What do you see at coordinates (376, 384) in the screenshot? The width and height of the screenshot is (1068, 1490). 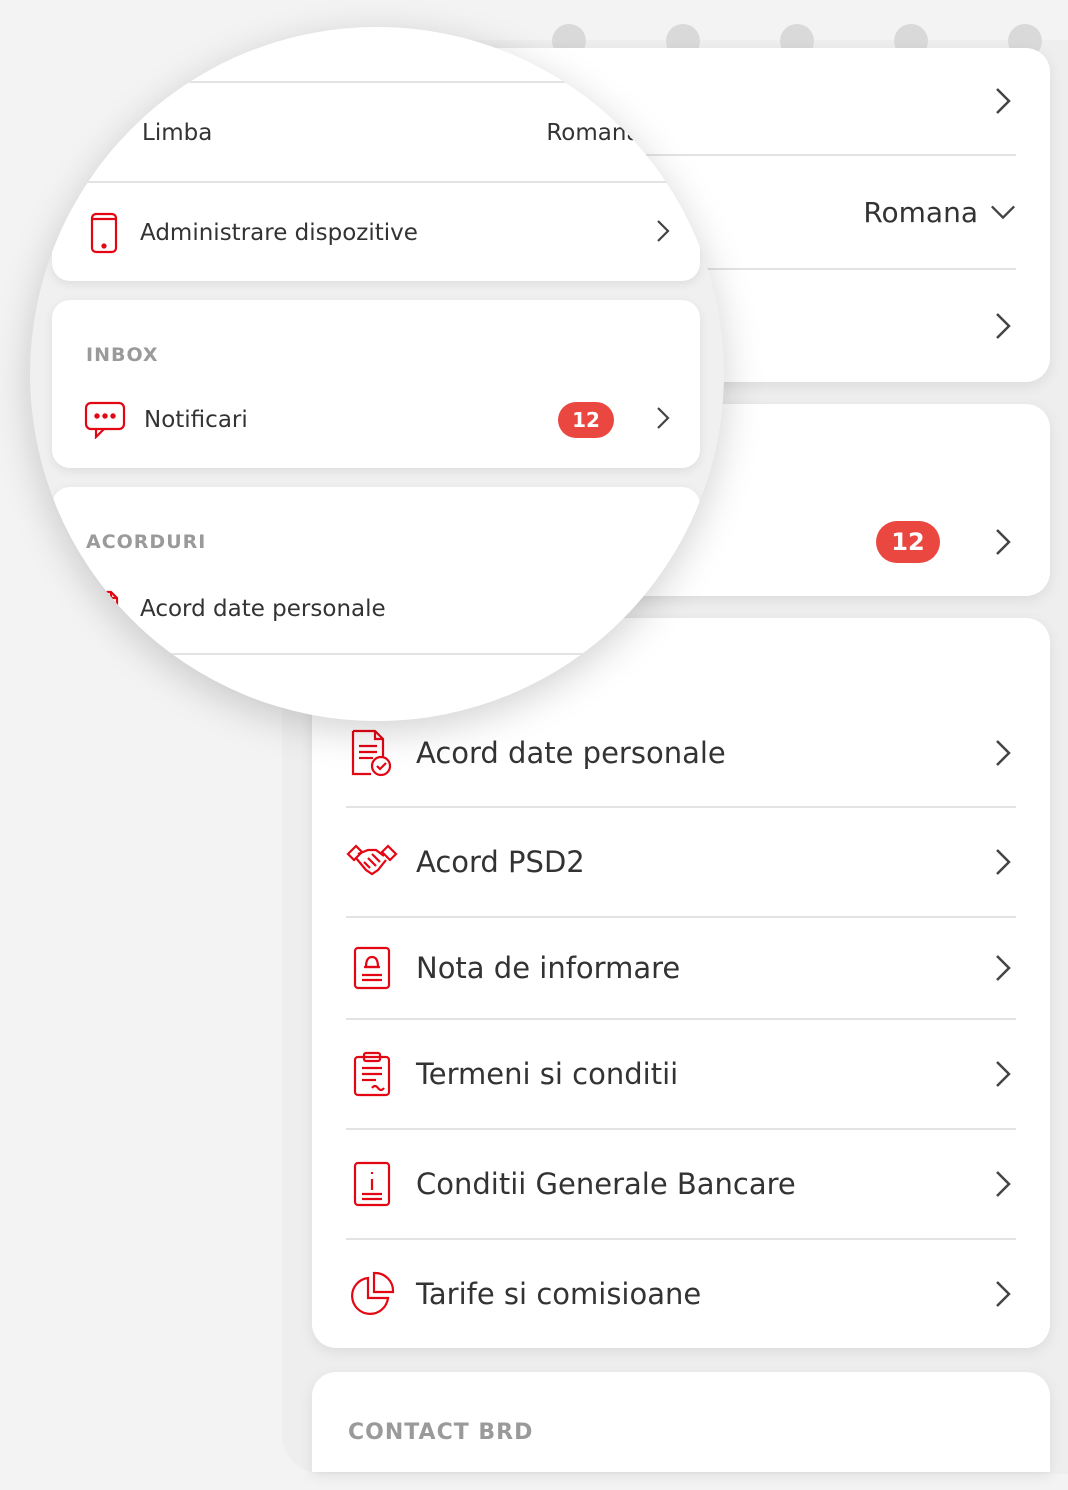 I see `mag-inbox-card: INBOX Notificari 12` at bounding box center [376, 384].